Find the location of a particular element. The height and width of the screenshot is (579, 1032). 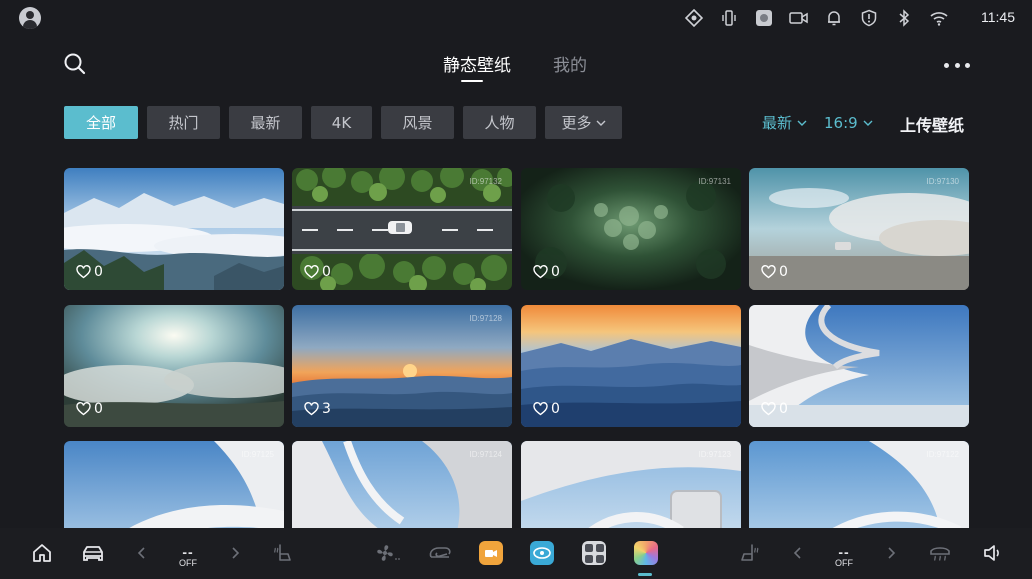

filter-chip-people: 人物 is located at coordinates (499, 122).